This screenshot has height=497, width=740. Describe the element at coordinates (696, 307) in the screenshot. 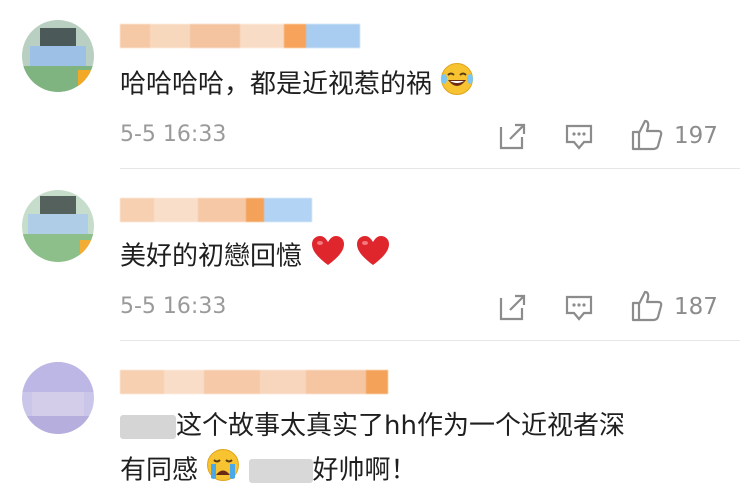

I see `like-count: 187` at that location.